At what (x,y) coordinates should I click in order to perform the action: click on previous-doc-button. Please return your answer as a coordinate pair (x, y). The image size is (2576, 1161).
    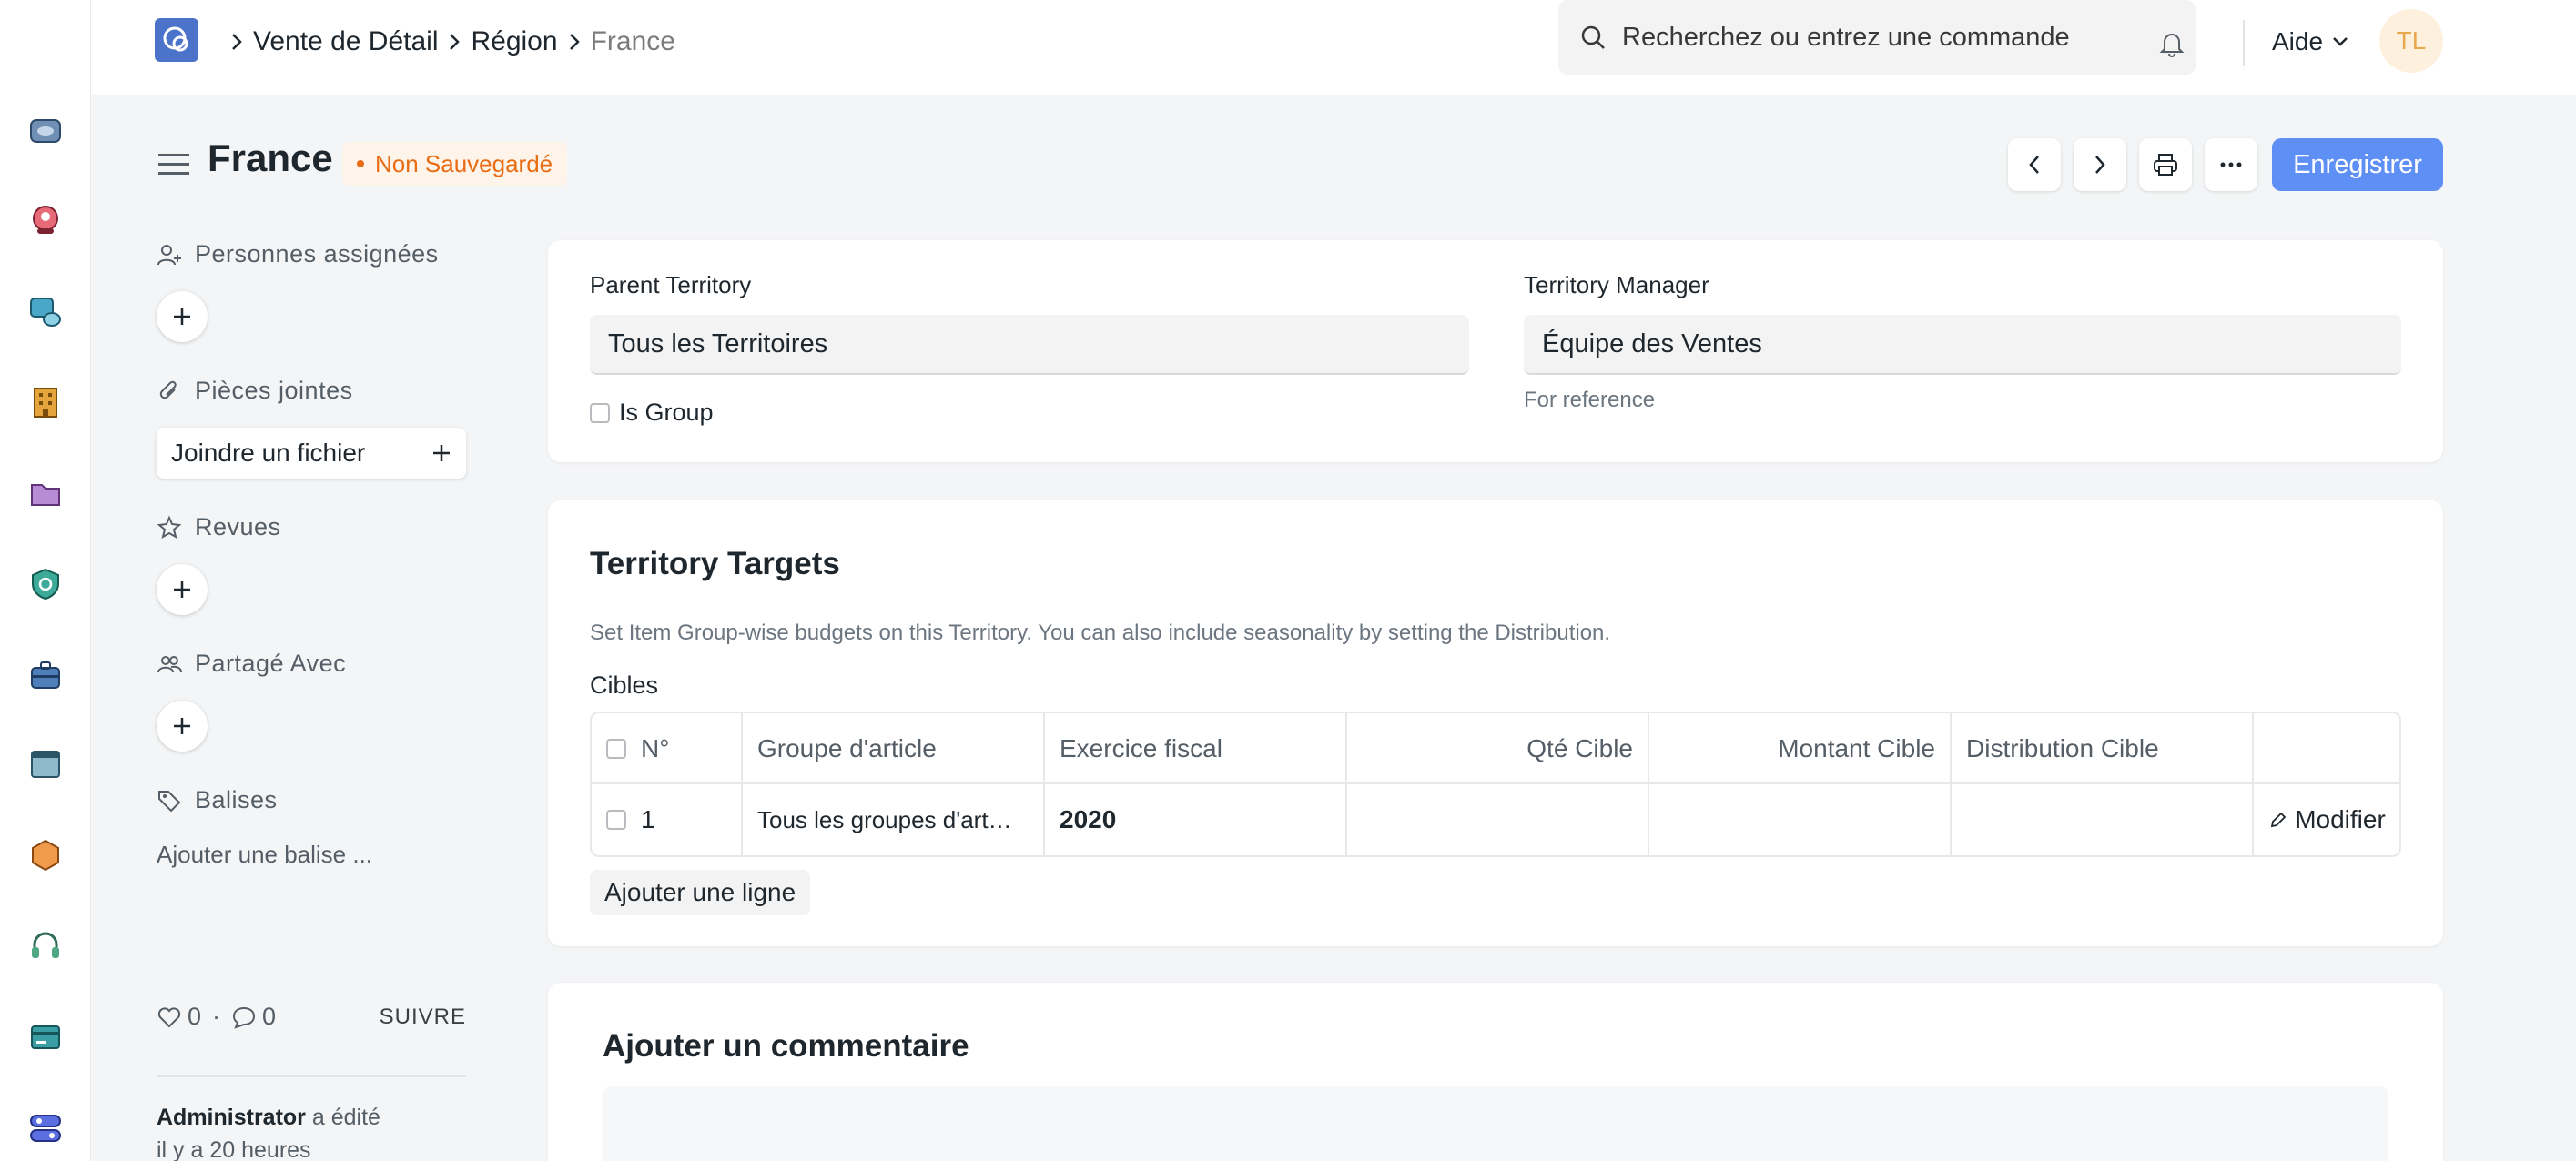
    Looking at the image, I should click on (2034, 164).